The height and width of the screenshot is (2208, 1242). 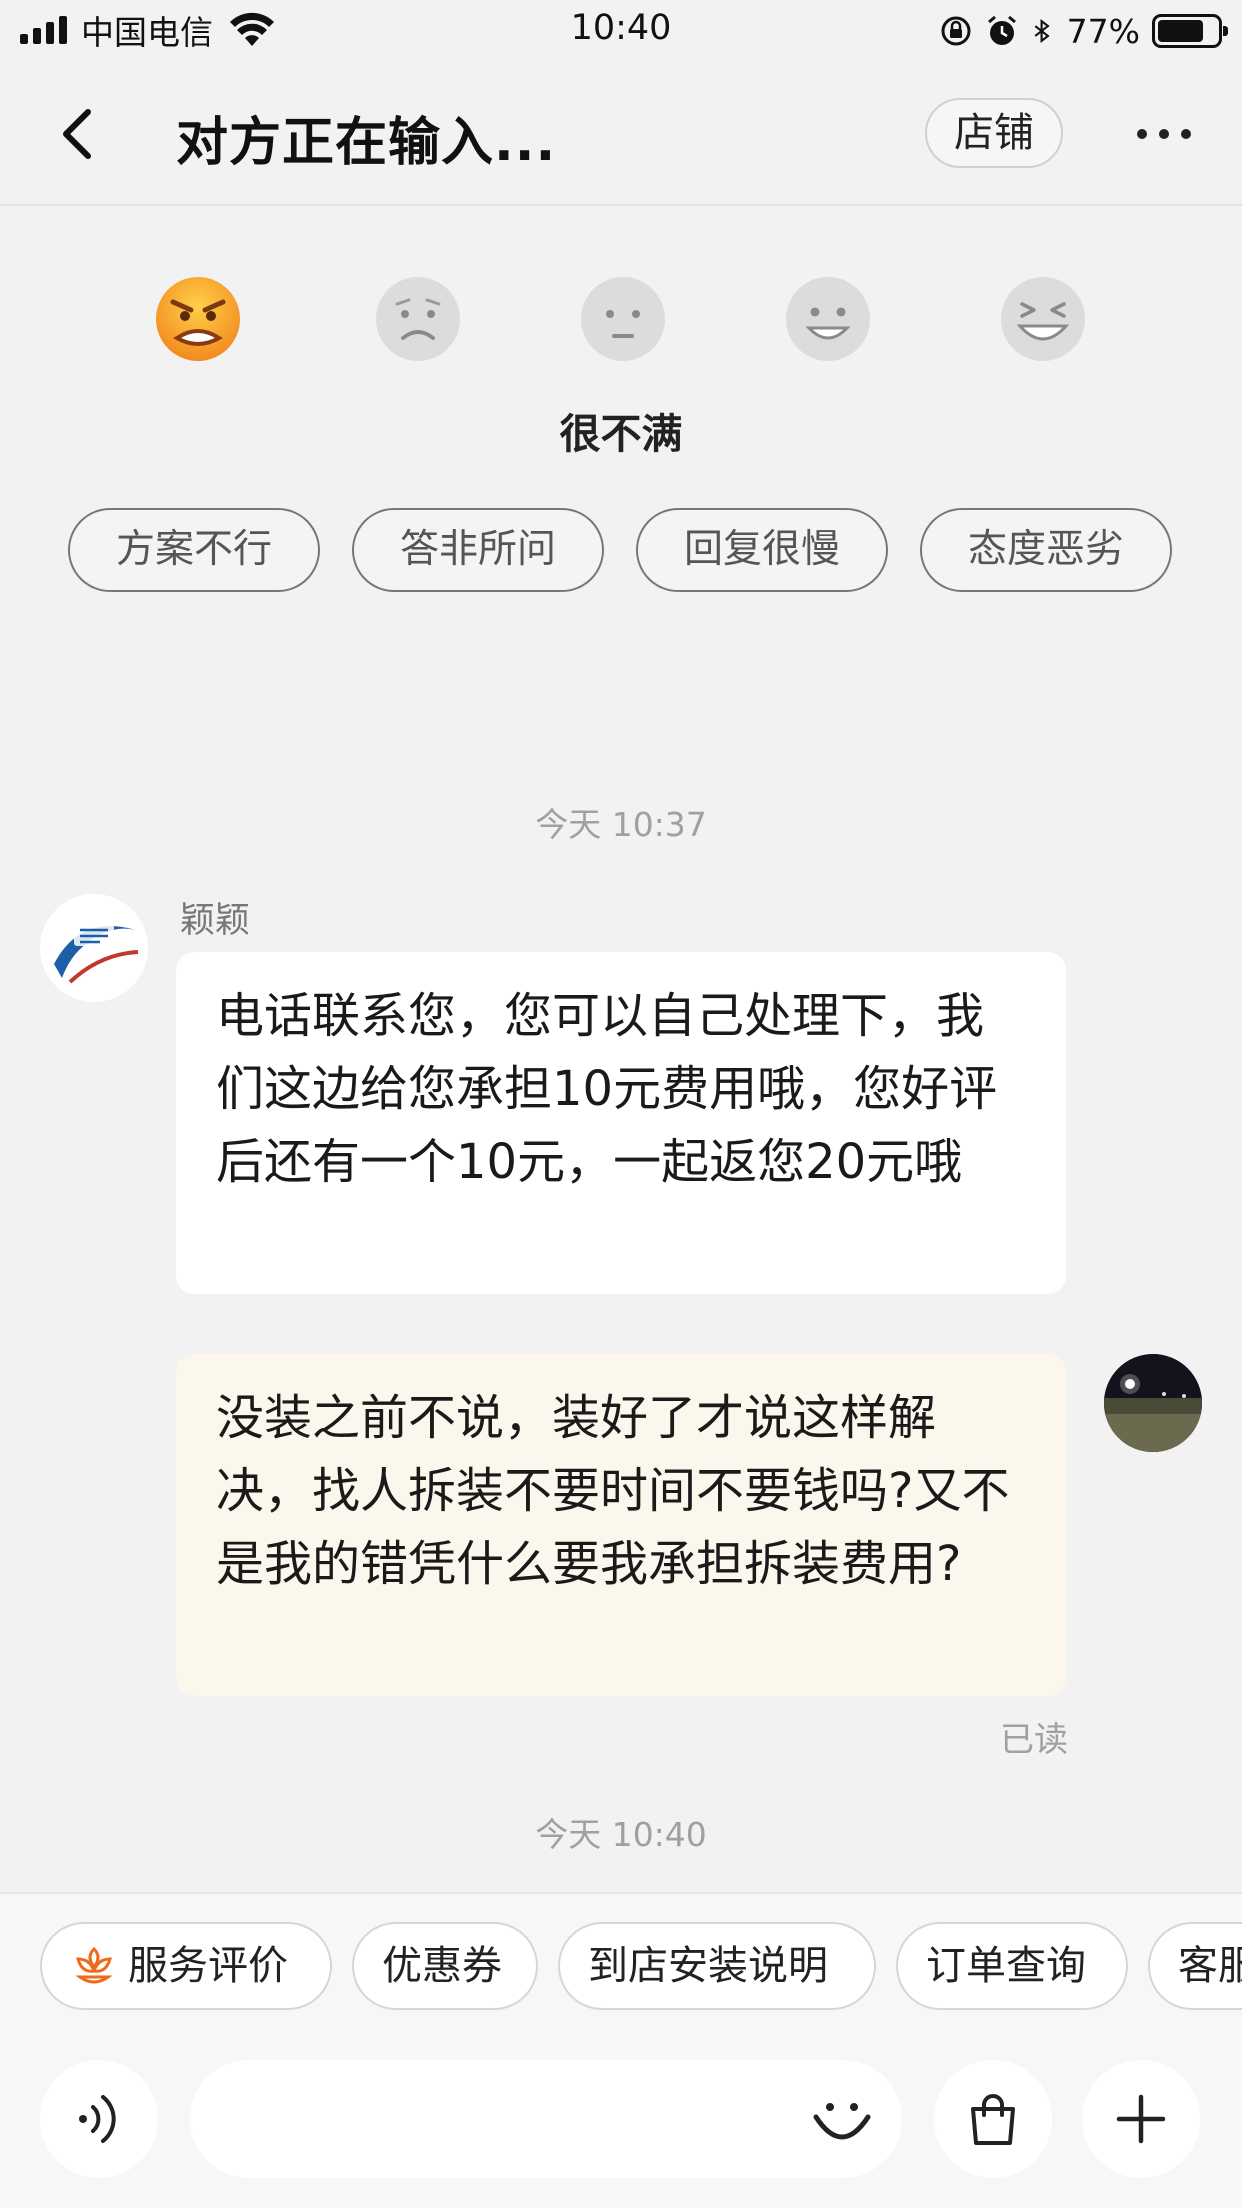 I want to click on quick-actions-bar: 服务评价 优惠券 到店安装说明 订单查询 客服, so click(x=621, y=1963).